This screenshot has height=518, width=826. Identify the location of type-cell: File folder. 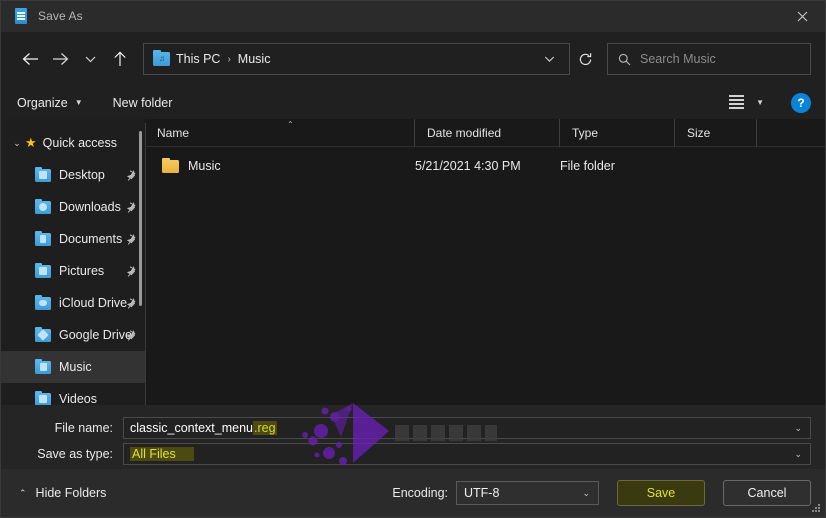
(587, 166).